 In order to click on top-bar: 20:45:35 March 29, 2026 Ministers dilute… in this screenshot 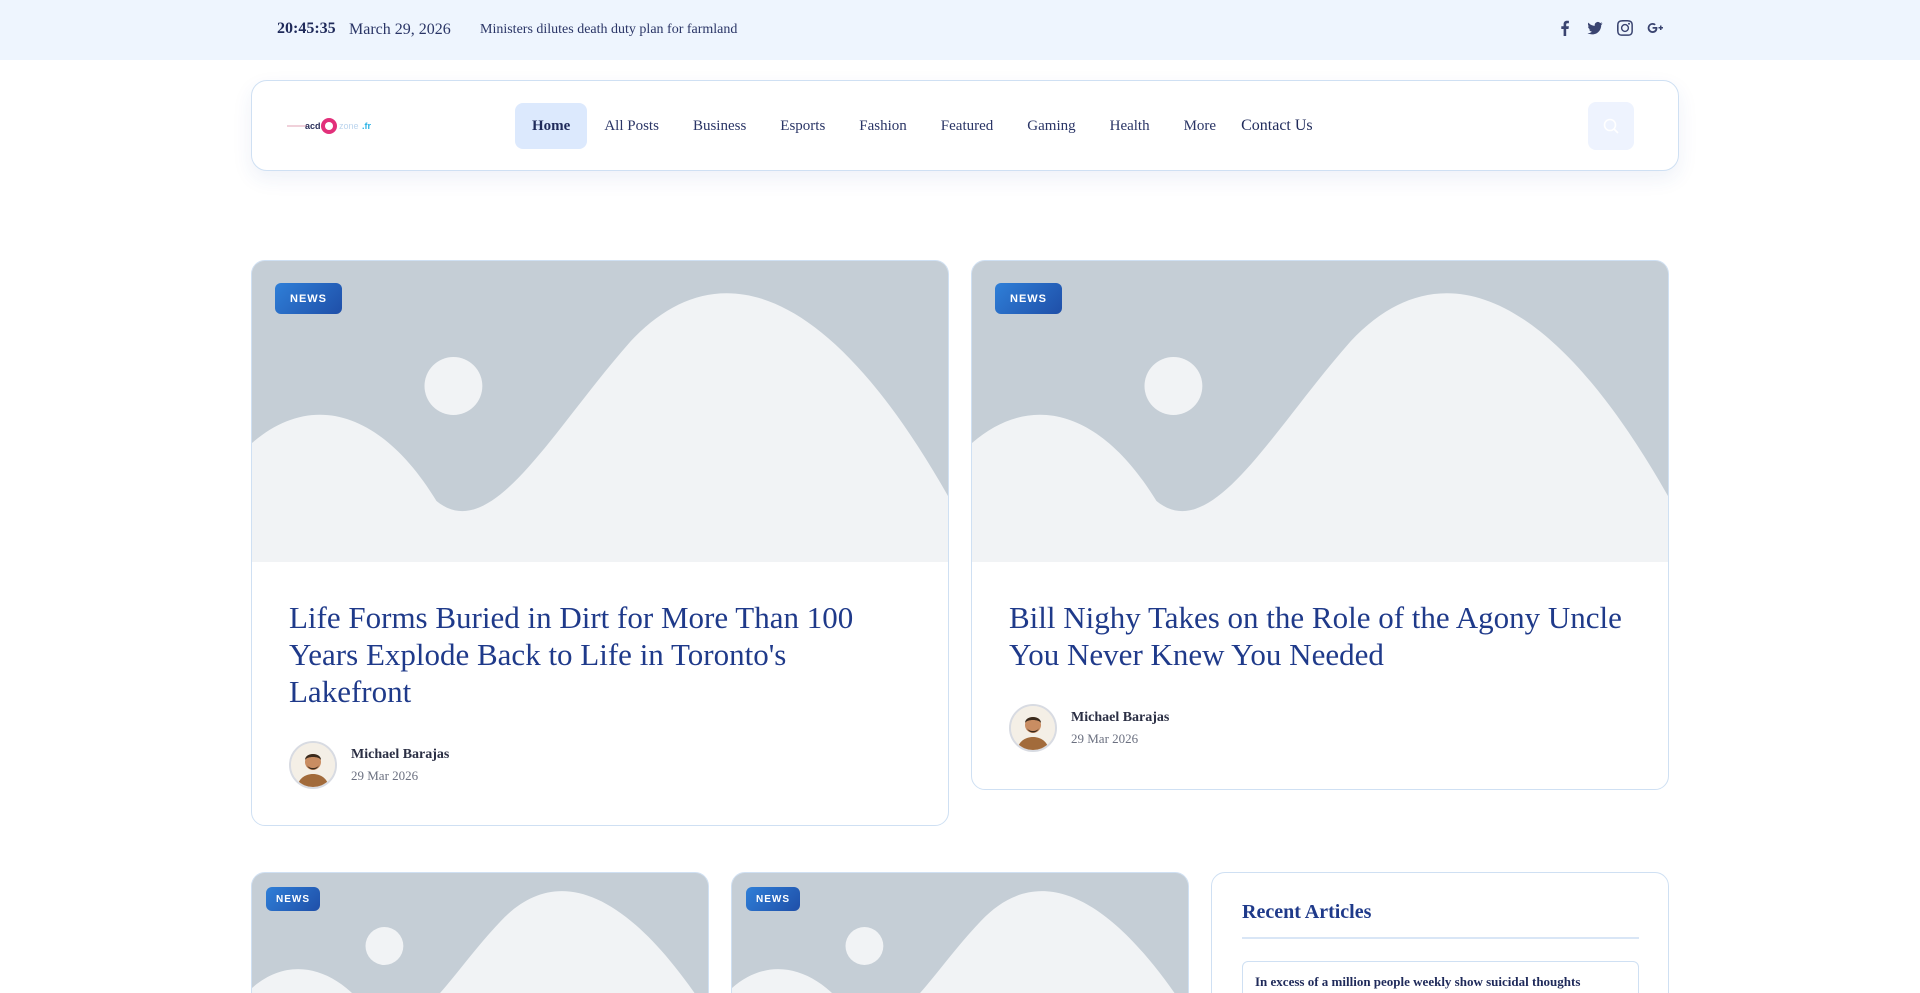, I will do `click(960, 30)`.